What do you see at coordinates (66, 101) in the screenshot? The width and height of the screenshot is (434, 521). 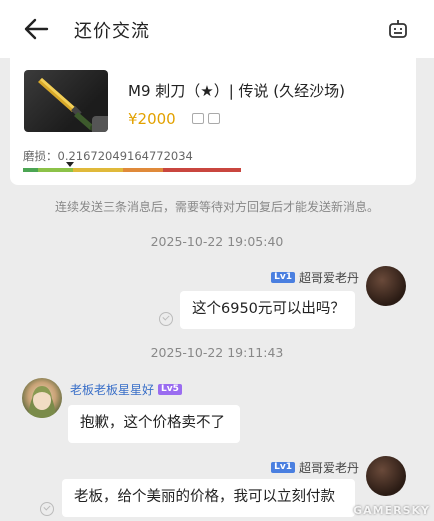 I see `knife-image` at bounding box center [66, 101].